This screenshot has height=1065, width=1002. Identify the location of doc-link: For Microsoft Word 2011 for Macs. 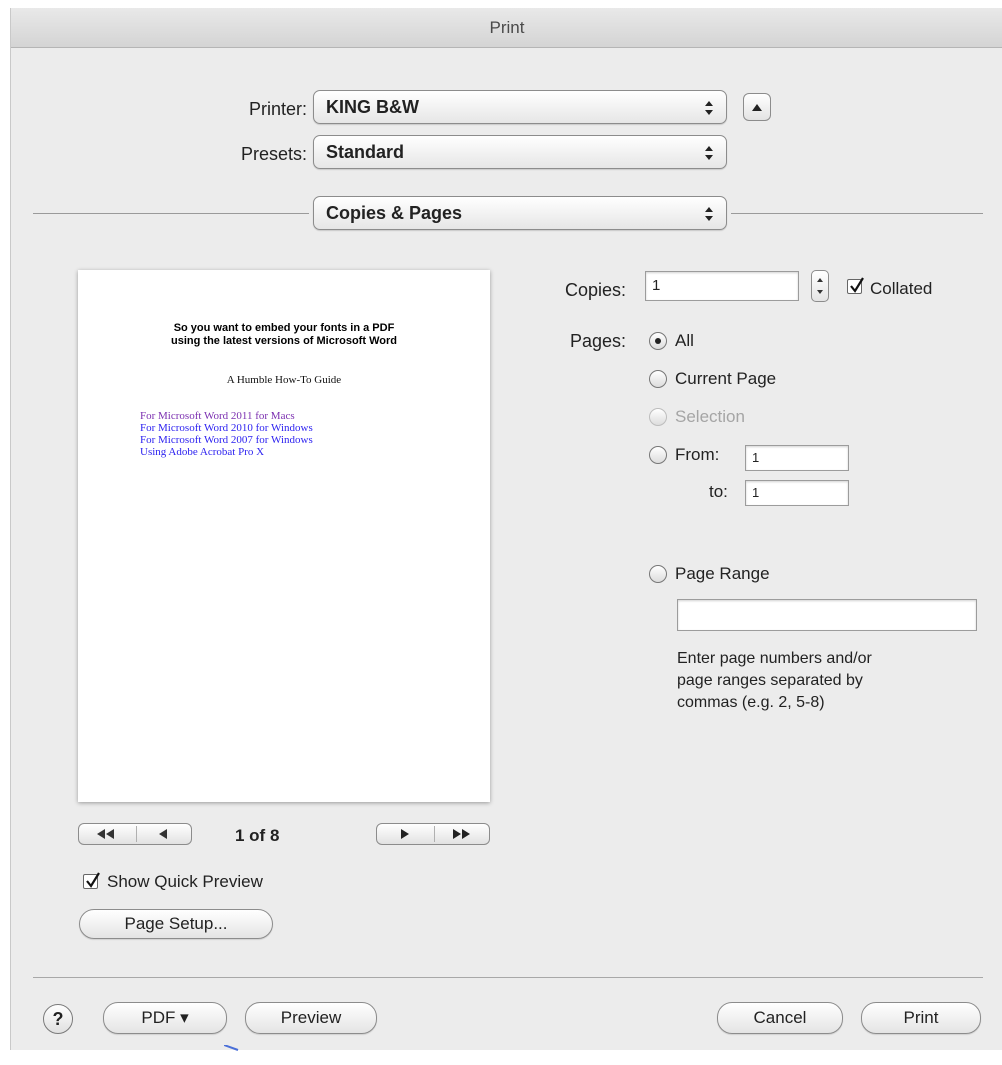
(217, 416).